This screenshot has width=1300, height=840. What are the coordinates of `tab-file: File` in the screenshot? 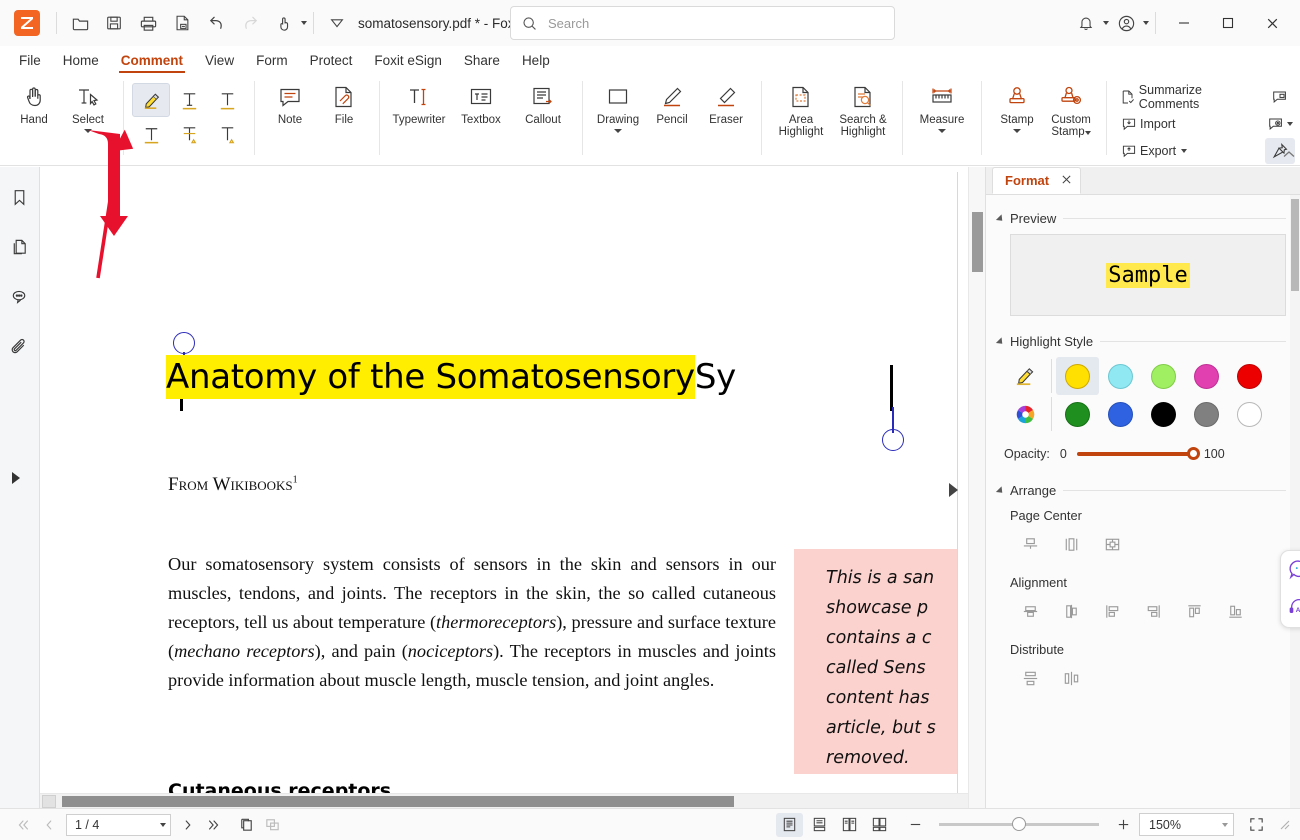 It's located at (30, 62).